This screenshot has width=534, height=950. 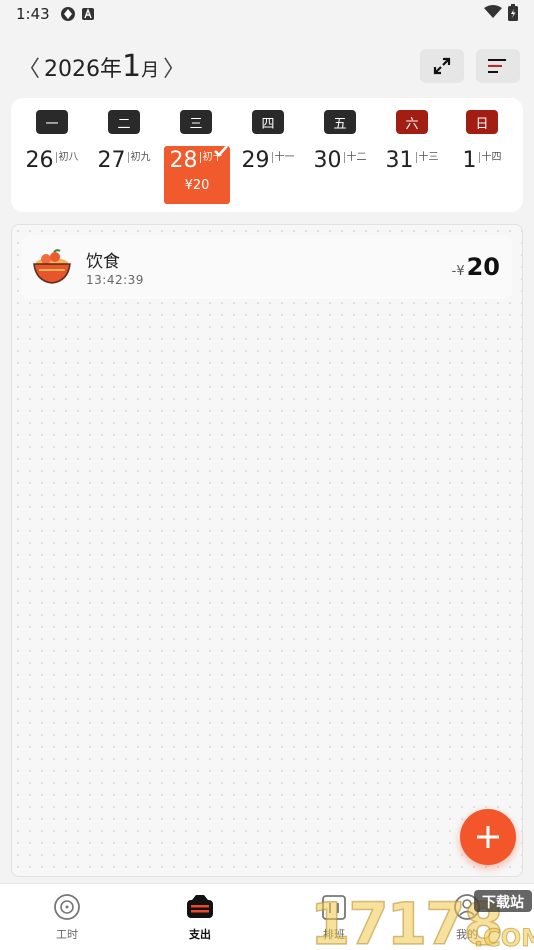 What do you see at coordinates (412, 122) in the screenshot?
I see `weekday-badge: 六` at bounding box center [412, 122].